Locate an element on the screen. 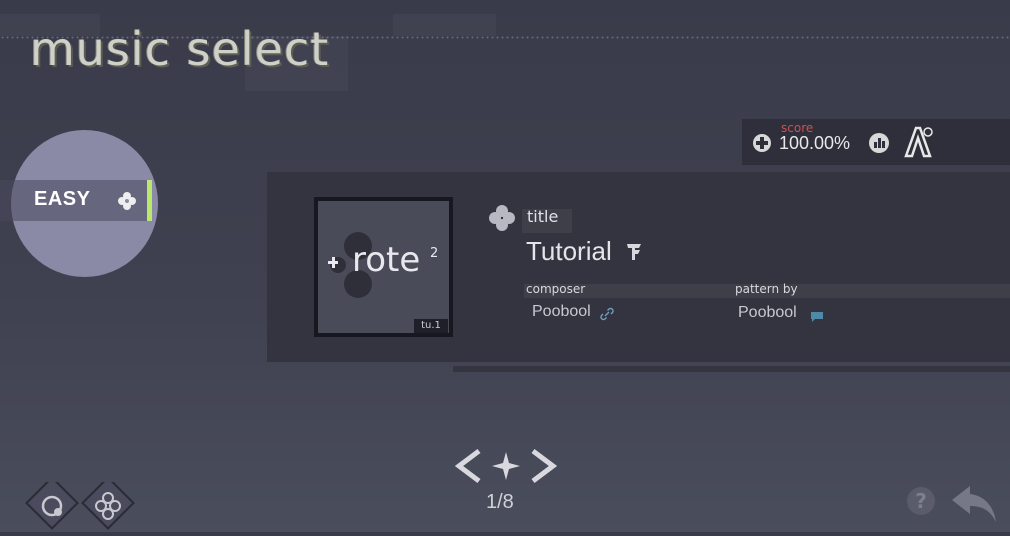  prev-button is located at coordinates (470, 466).